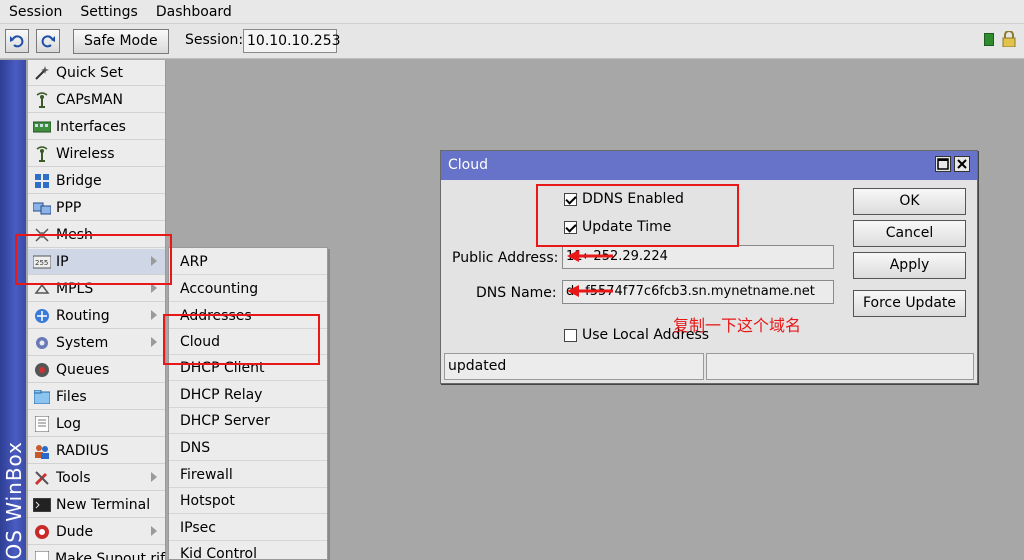  Describe the element at coordinates (89, 99) in the screenshot. I see `menu-item-label: CAPsMAN` at that location.